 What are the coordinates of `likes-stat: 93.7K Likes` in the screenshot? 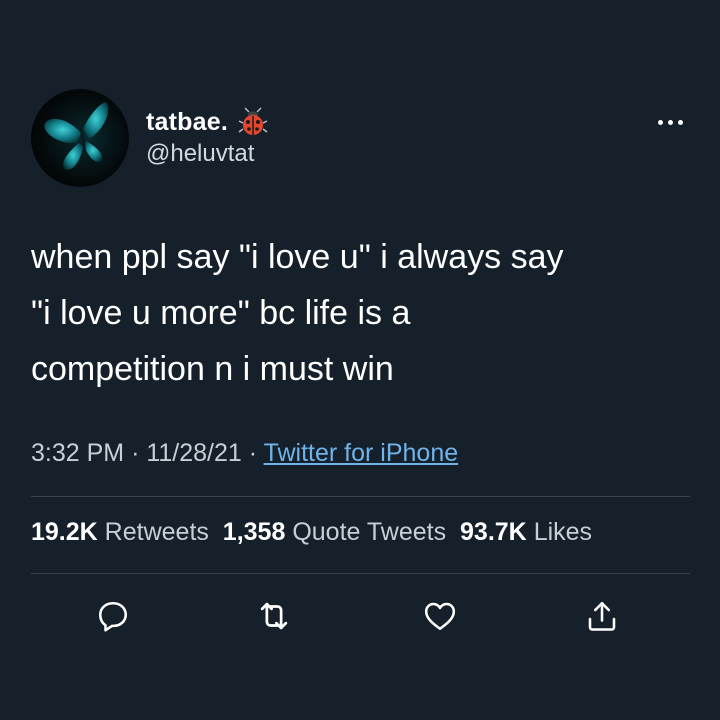 It's located at (526, 532).